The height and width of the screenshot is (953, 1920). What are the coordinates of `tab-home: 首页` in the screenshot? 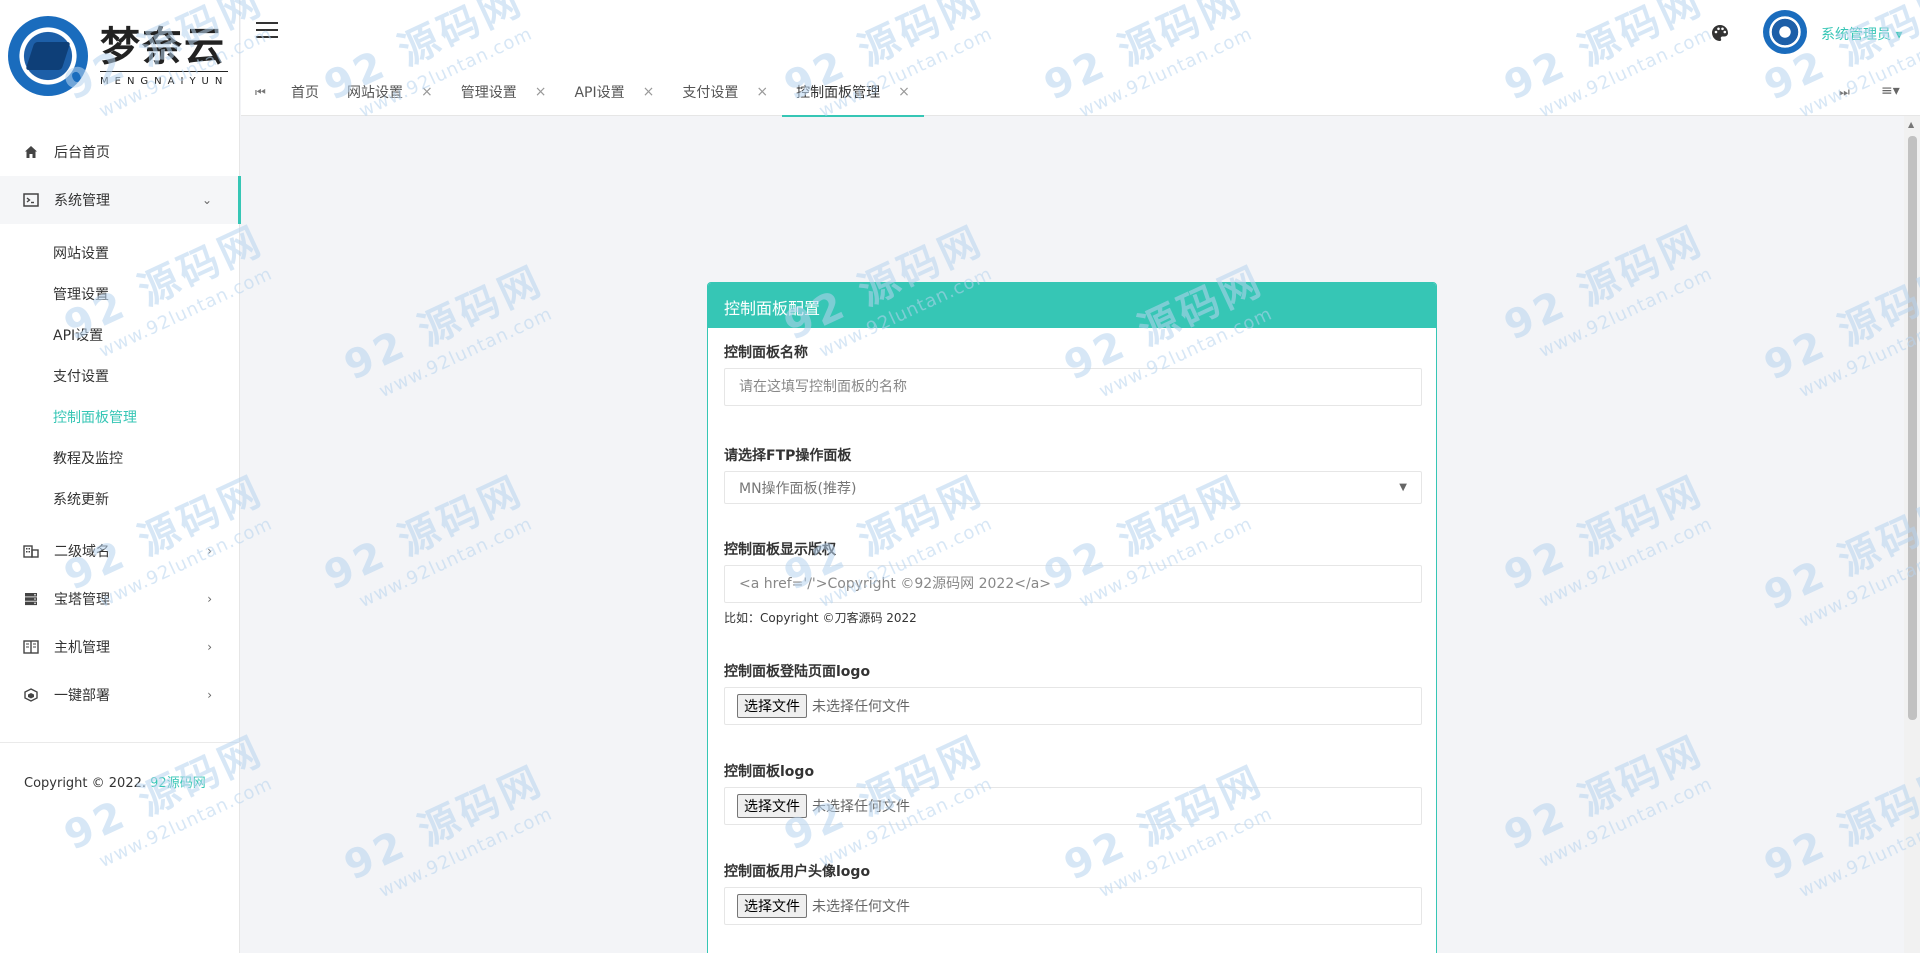 It's located at (305, 92).